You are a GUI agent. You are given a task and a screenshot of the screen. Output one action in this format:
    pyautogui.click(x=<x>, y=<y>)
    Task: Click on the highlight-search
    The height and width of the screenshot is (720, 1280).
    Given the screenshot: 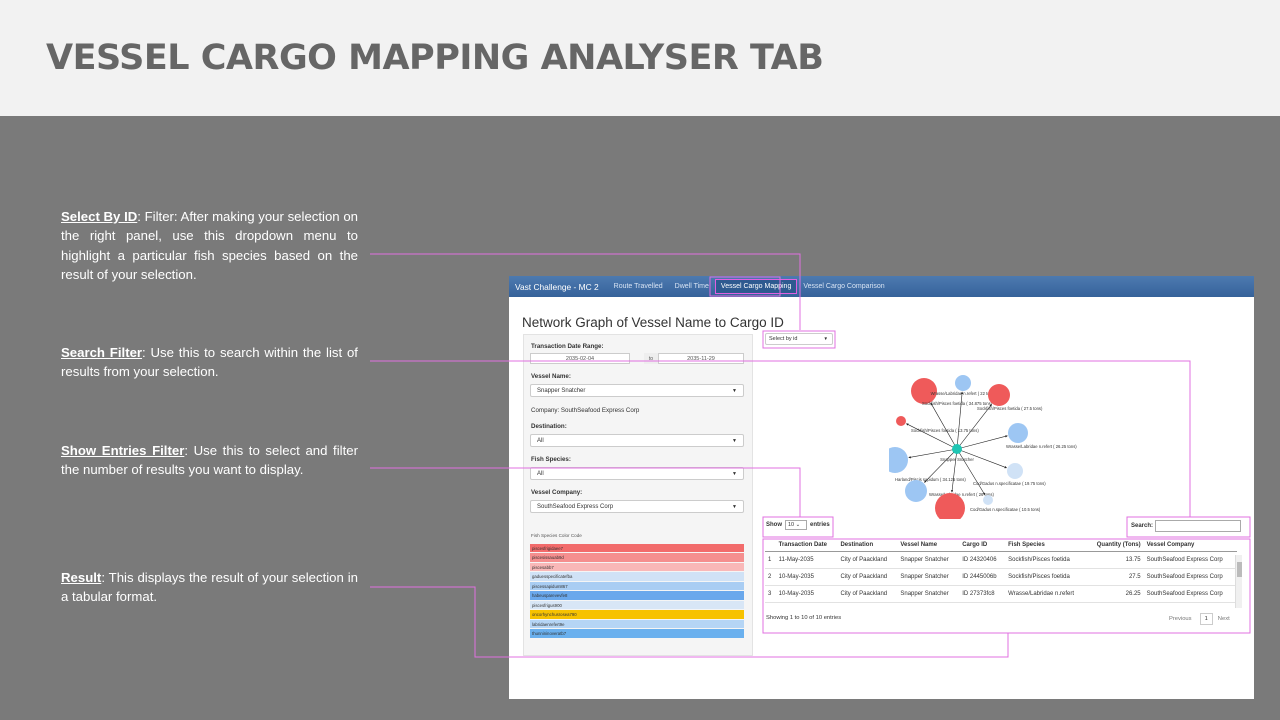 What is the action you would take?
    pyautogui.click(x=1188, y=527)
    